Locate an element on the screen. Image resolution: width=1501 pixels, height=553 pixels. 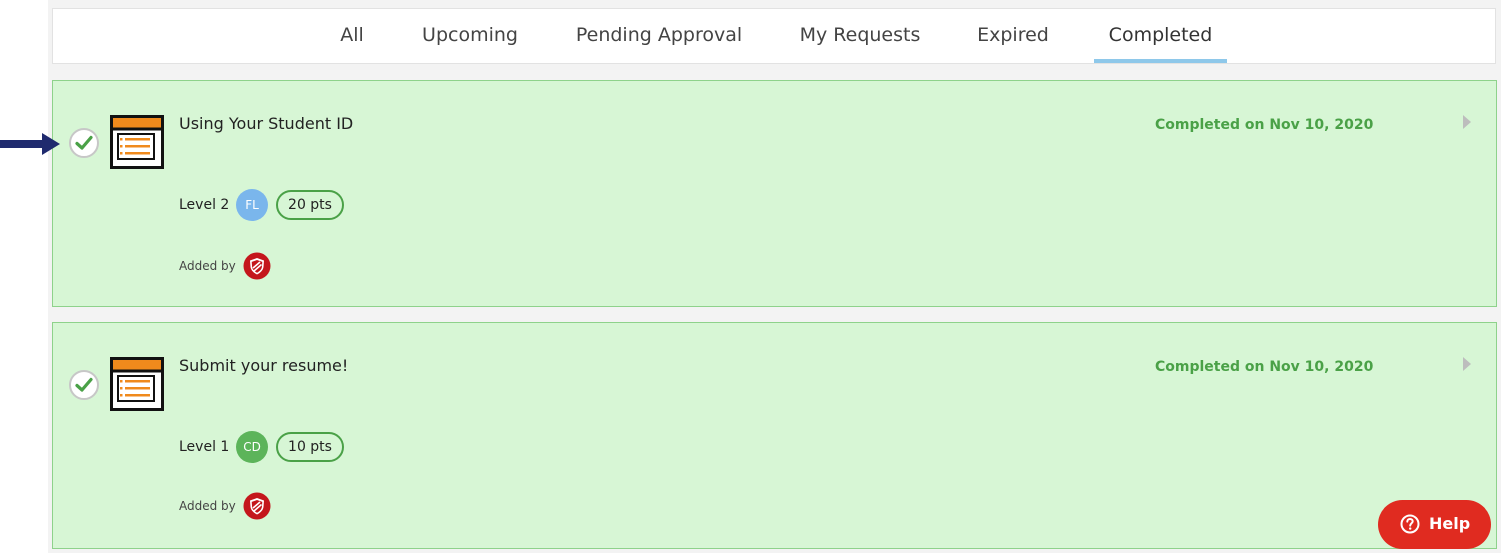
tab-expired: Expired is located at coordinates (1013, 36).